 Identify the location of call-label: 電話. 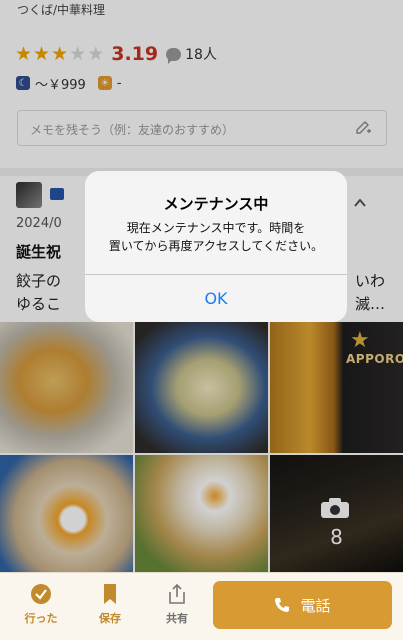
(315, 605).